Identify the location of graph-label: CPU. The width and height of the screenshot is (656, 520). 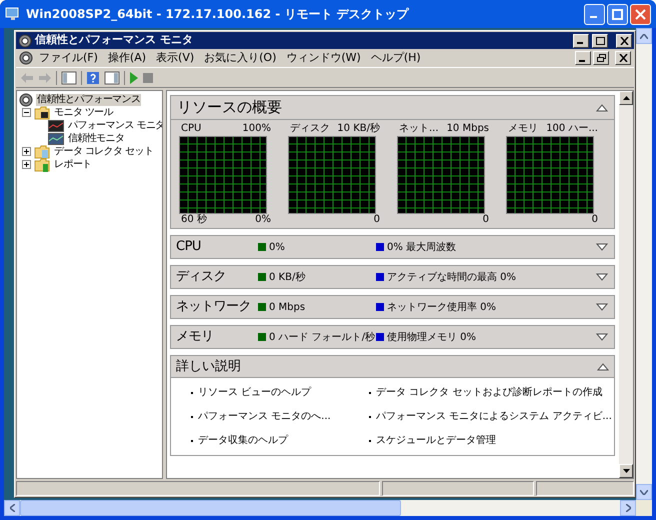
(191, 129).